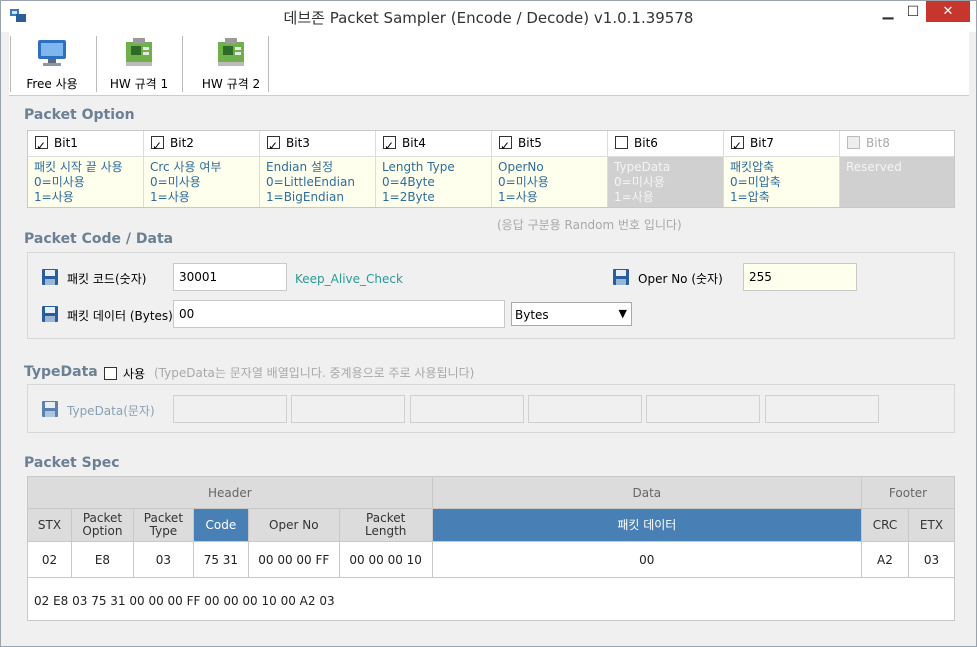 This screenshot has width=977, height=647. What do you see at coordinates (231, 84) in the screenshot?
I see `toolbar-label: HW 규격 2` at bounding box center [231, 84].